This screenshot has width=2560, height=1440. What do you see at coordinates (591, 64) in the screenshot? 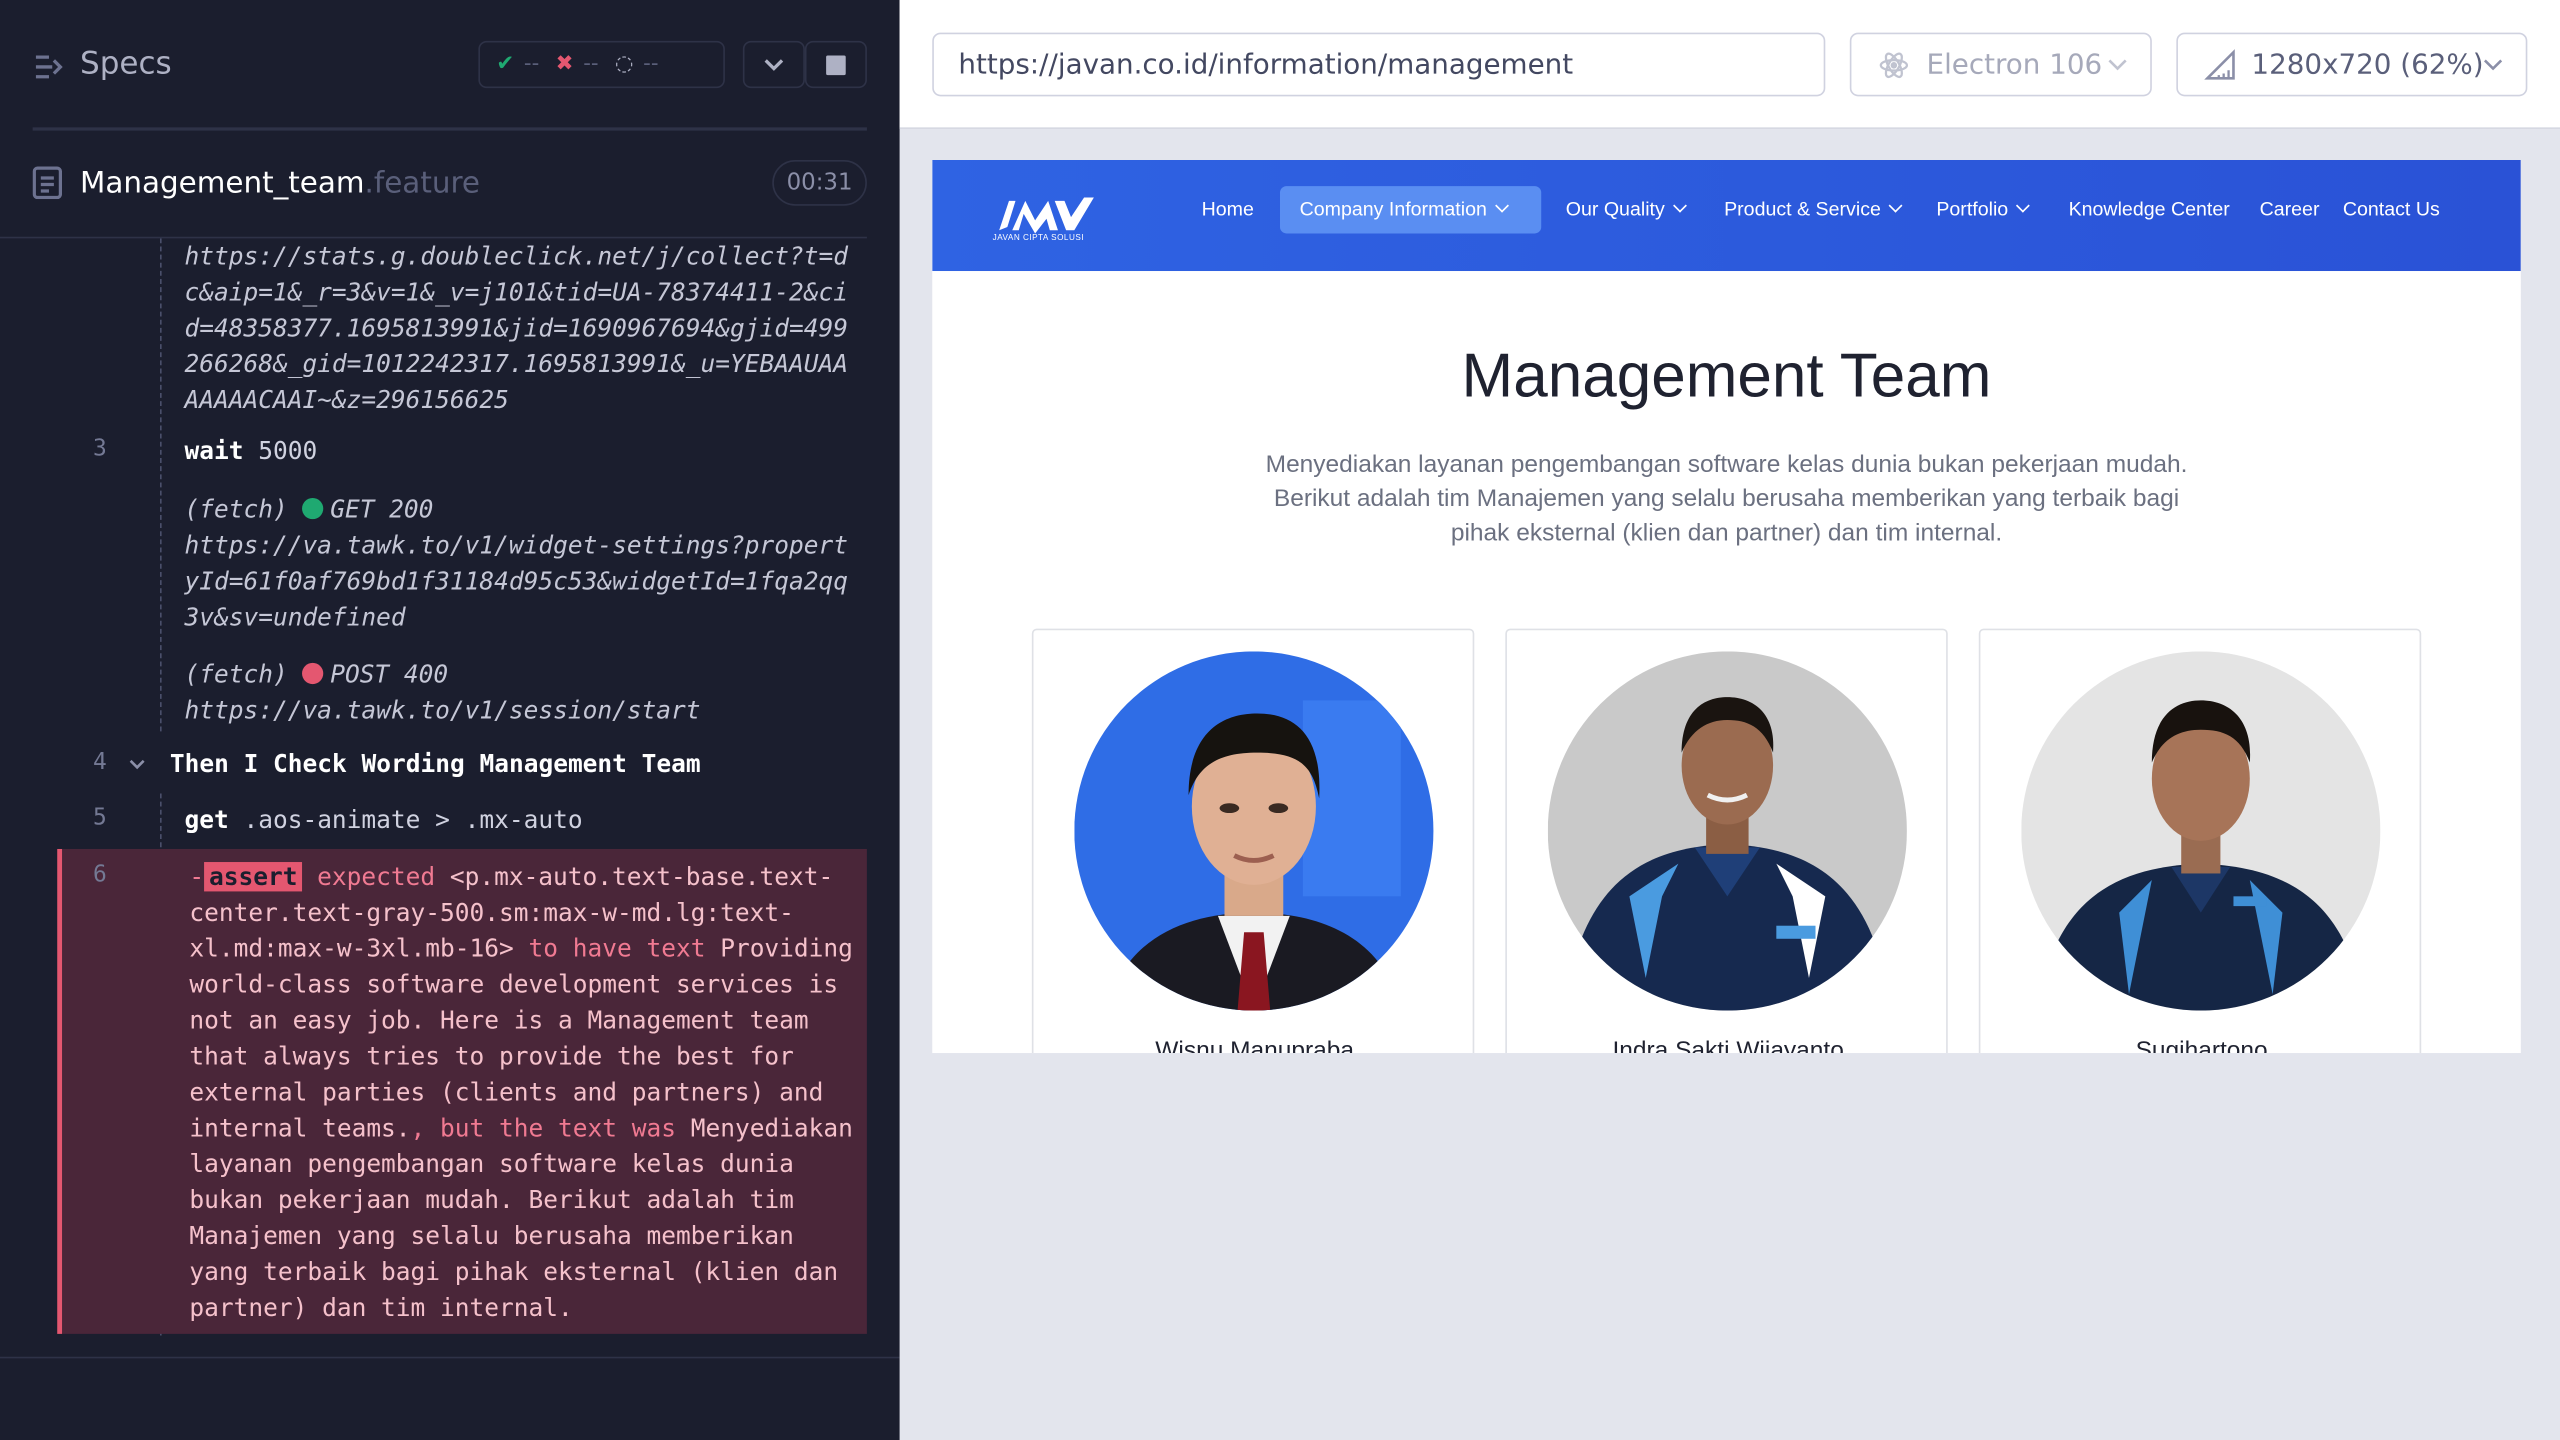
I see `failed-count: --` at bounding box center [591, 64].